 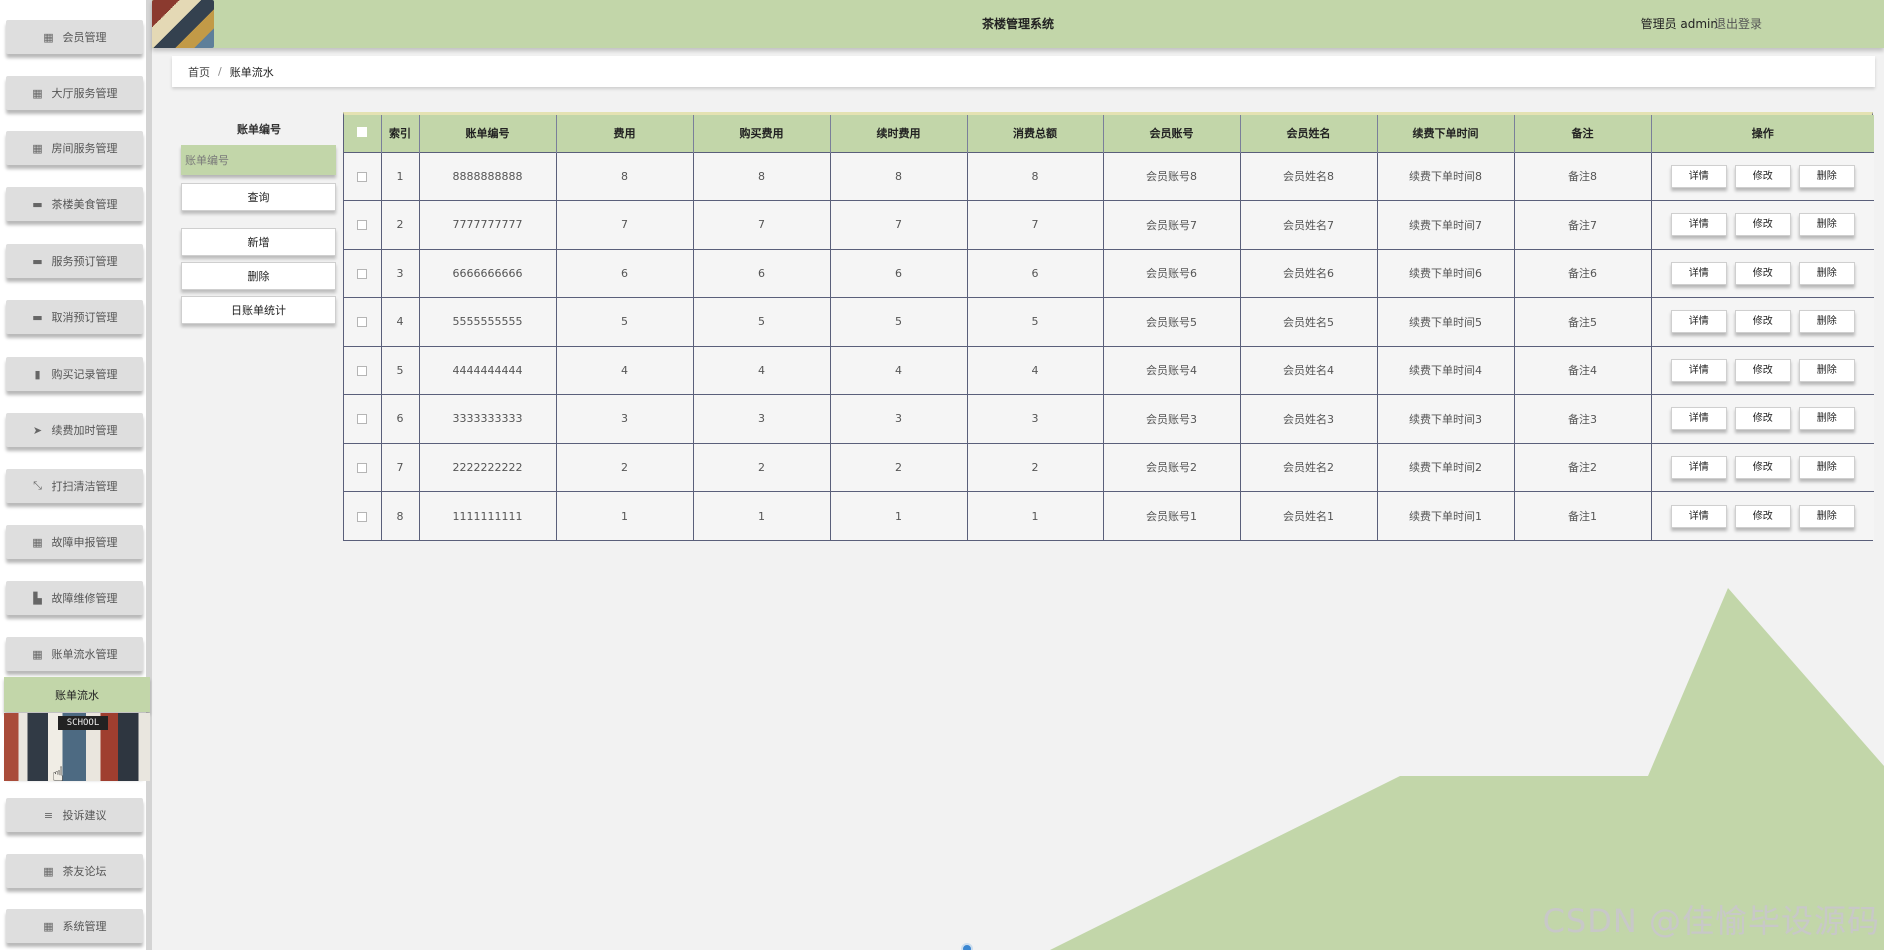 What do you see at coordinates (258, 242) in the screenshot?
I see `add-button: 新增` at bounding box center [258, 242].